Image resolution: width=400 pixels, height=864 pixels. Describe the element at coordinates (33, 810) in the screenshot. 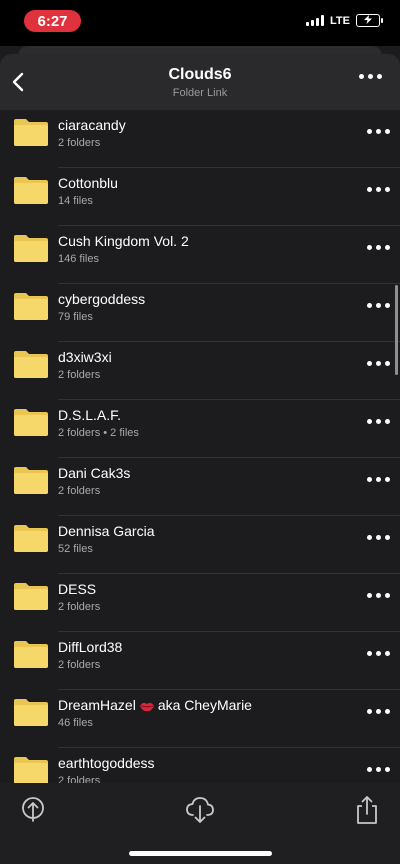

I see `upload-icon` at that location.